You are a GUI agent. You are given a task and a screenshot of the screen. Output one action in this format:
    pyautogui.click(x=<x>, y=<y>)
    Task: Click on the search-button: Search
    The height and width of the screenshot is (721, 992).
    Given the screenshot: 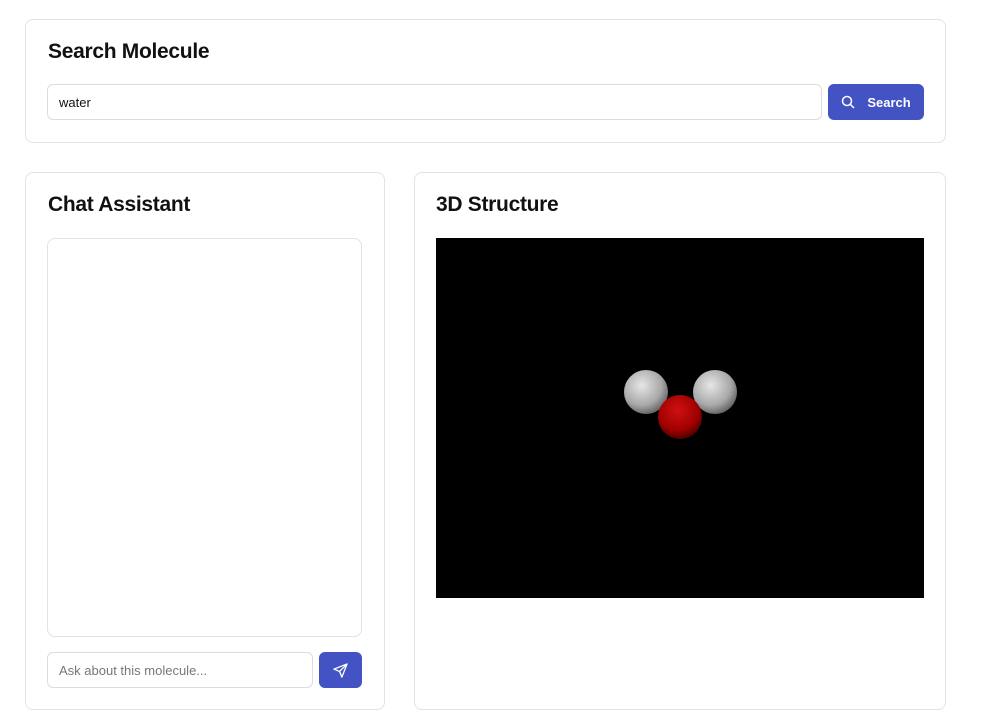 What is the action you would take?
    pyautogui.click(x=876, y=102)
    